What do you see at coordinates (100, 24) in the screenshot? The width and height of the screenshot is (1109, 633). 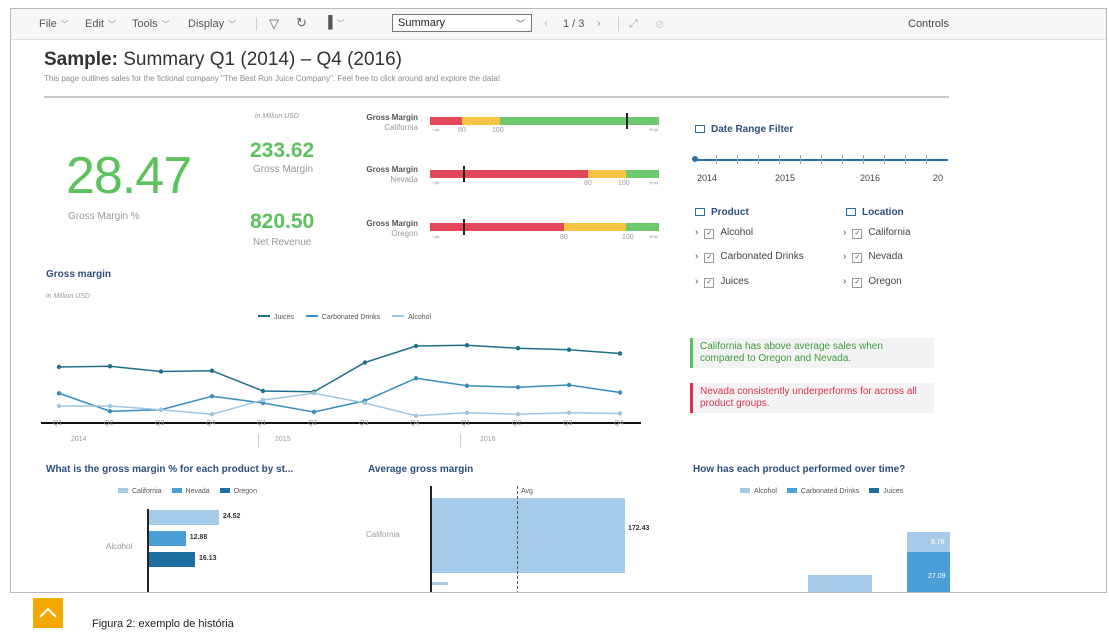 I see `edit-menu: Edit ﹀` at bounding box center [100, 24].